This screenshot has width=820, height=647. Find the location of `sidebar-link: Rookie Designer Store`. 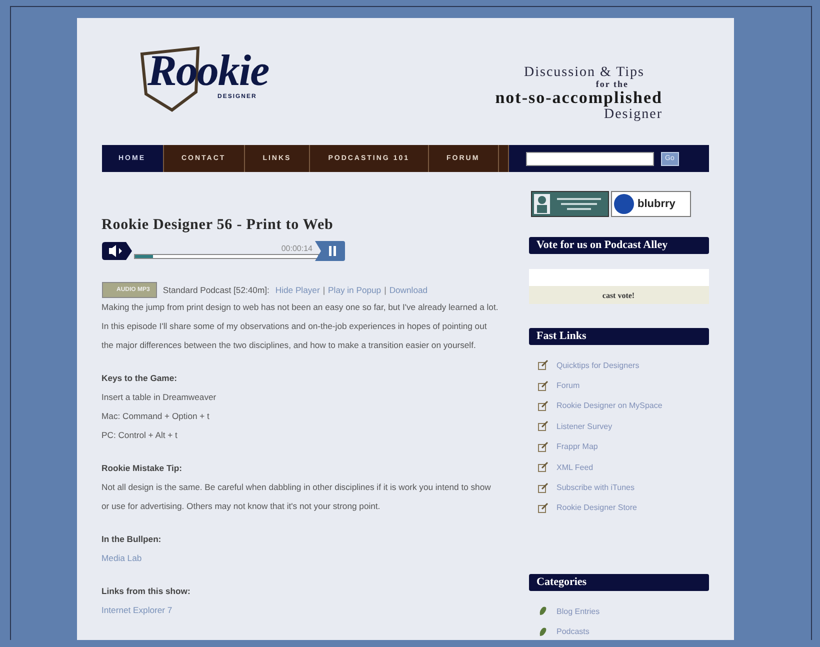

sidebar-link: Rookie Designer Store is located at coordinates (596, 507).